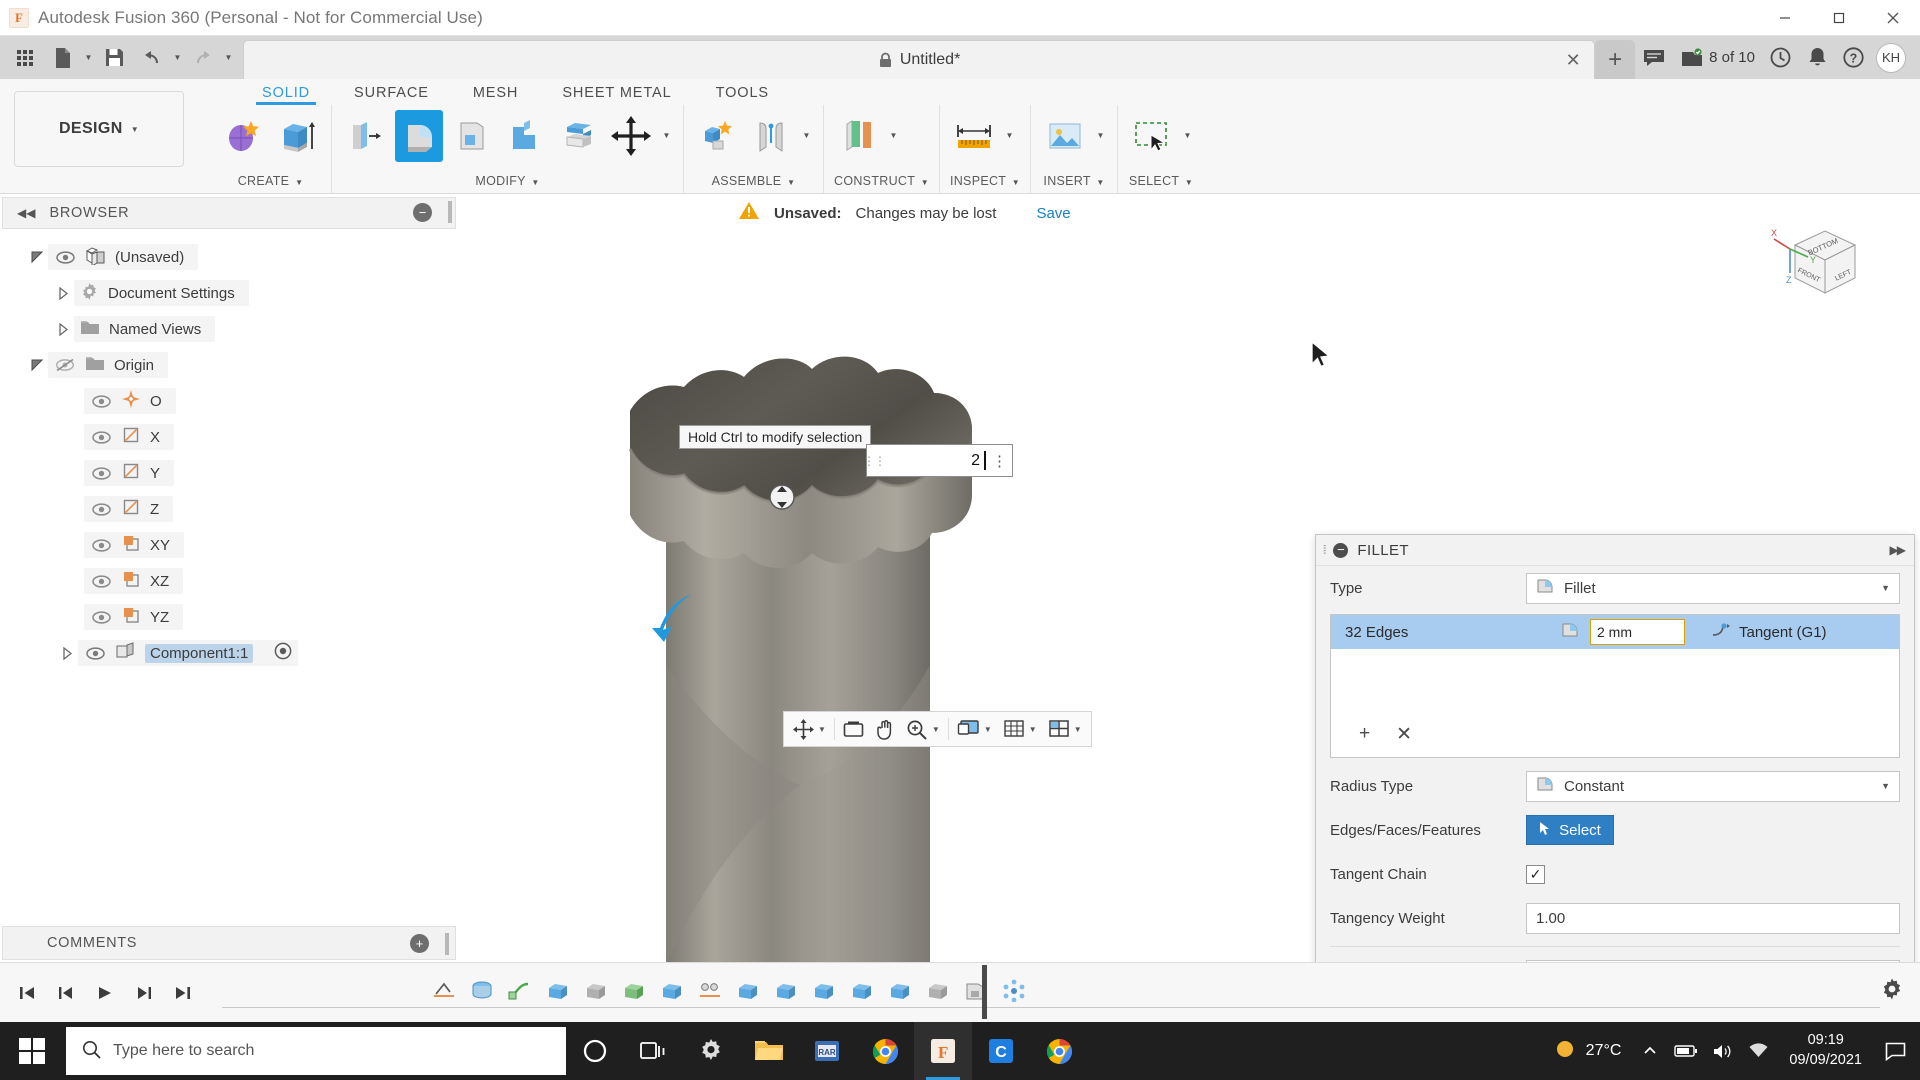  Describe the element at coordinates (653, 1051) in the screenshot. I see `task-view-icon` at that location.